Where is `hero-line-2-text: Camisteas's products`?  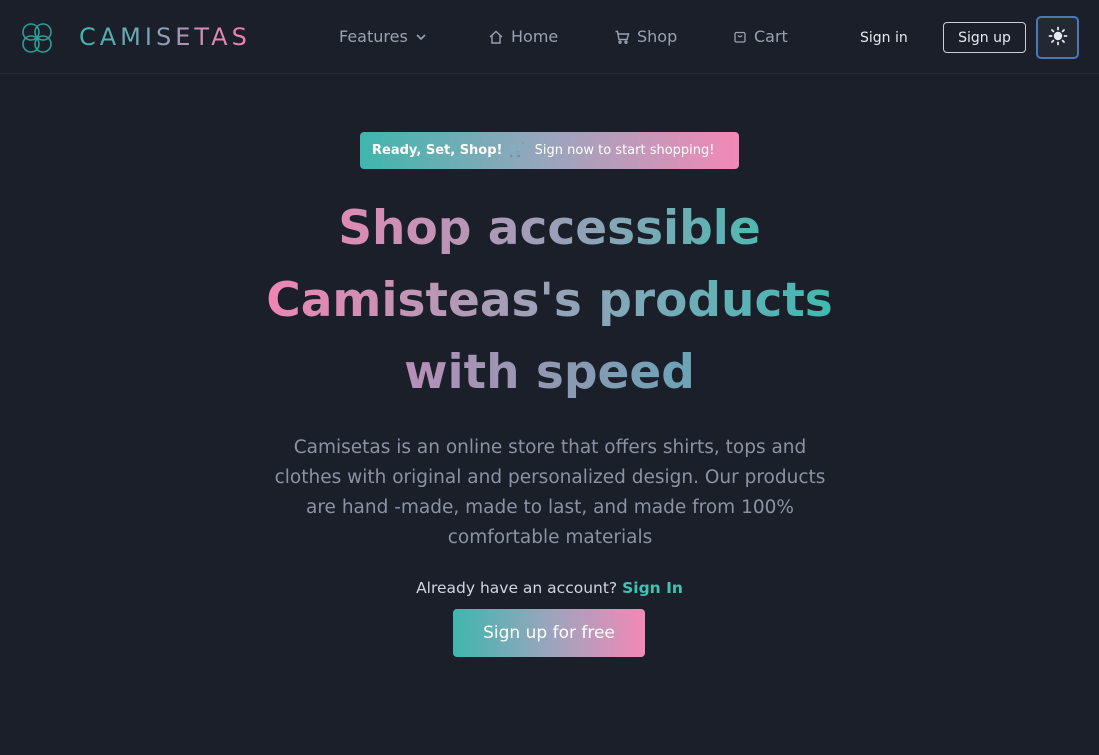 hero-line-2-text: Camisteas's products is located at coordinates (549, 300).